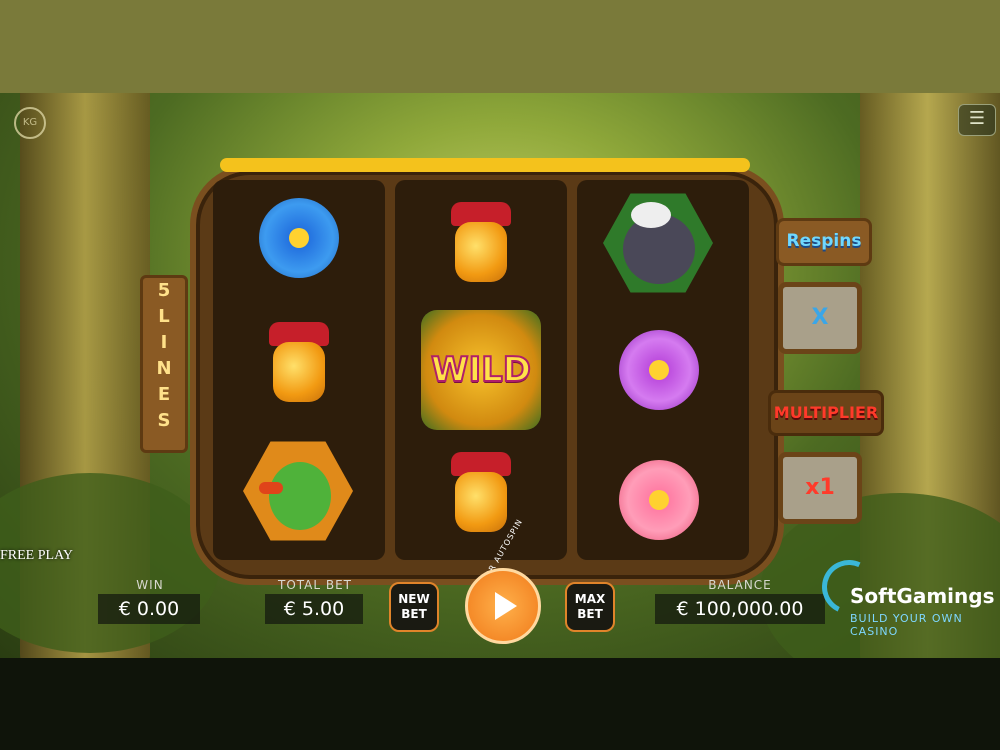  I want to click on free-play-label: FREE PLAY, so click(37, 555).